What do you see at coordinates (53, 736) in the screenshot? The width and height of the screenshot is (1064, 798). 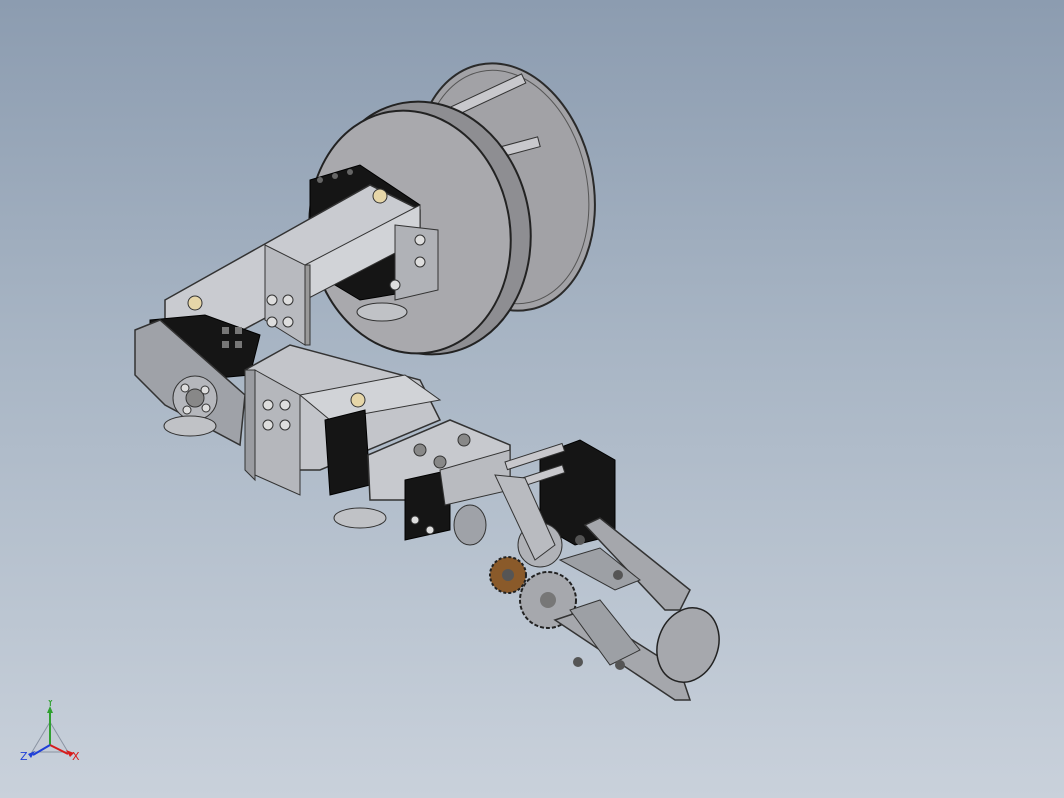 I see `orientation-triad: Y X Z` at bounding box center [53, 736].